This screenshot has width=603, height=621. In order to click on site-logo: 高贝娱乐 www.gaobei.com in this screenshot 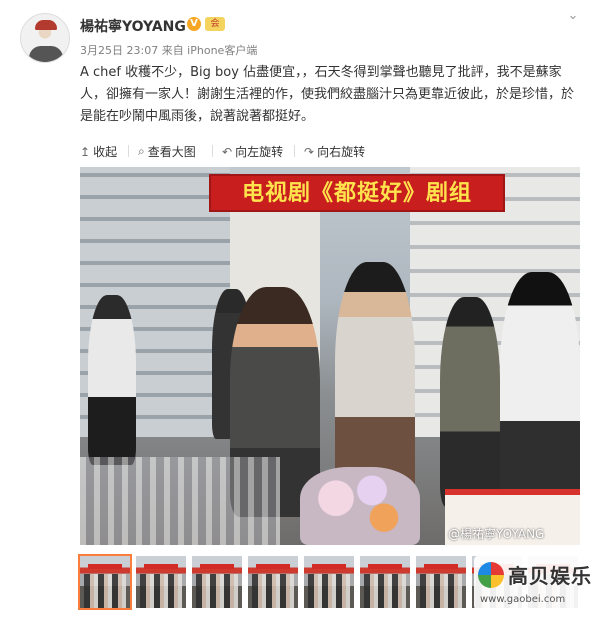, I will do `click(533, 583)`.